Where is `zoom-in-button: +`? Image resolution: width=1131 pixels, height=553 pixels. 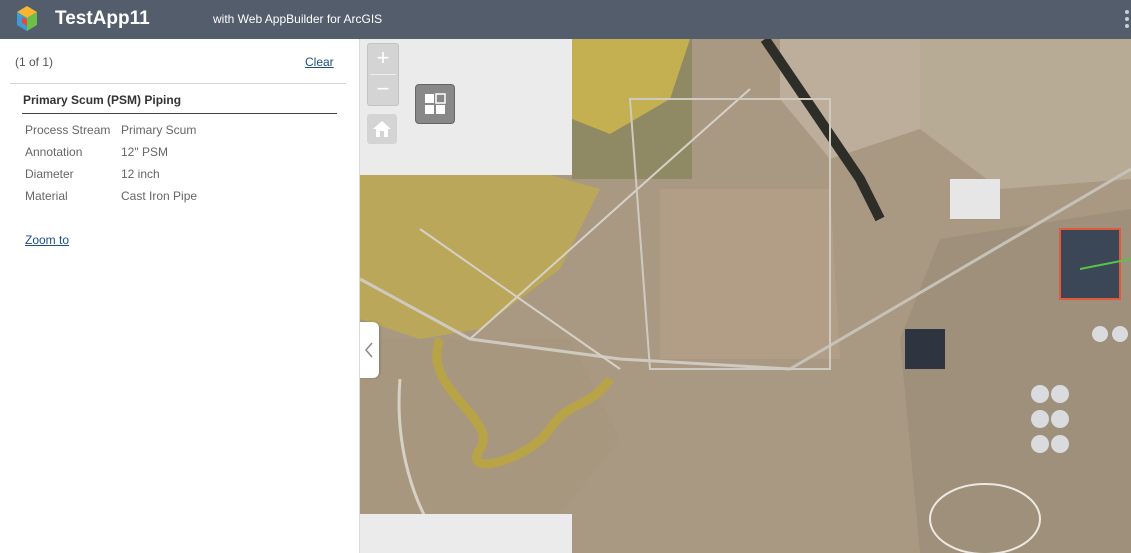
zoom-in-button: + is located at coordinates (383, 59).